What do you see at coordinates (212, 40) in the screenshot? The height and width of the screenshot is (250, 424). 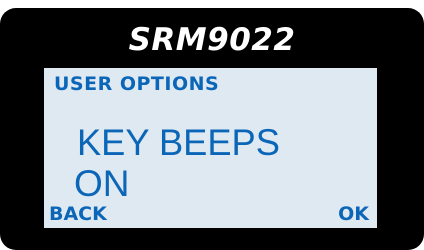 I see `model-name: SRM9022` at bounding box center [212, 40].